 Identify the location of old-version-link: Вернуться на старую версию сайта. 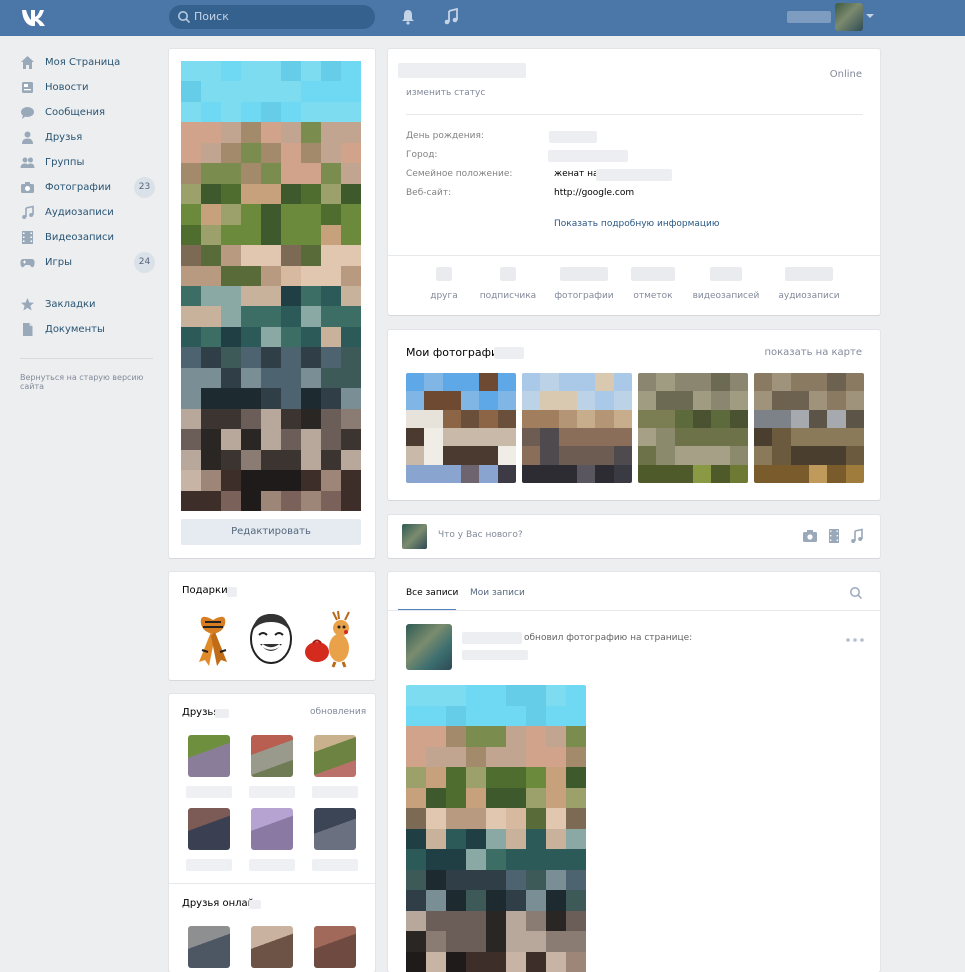
(87, 382).